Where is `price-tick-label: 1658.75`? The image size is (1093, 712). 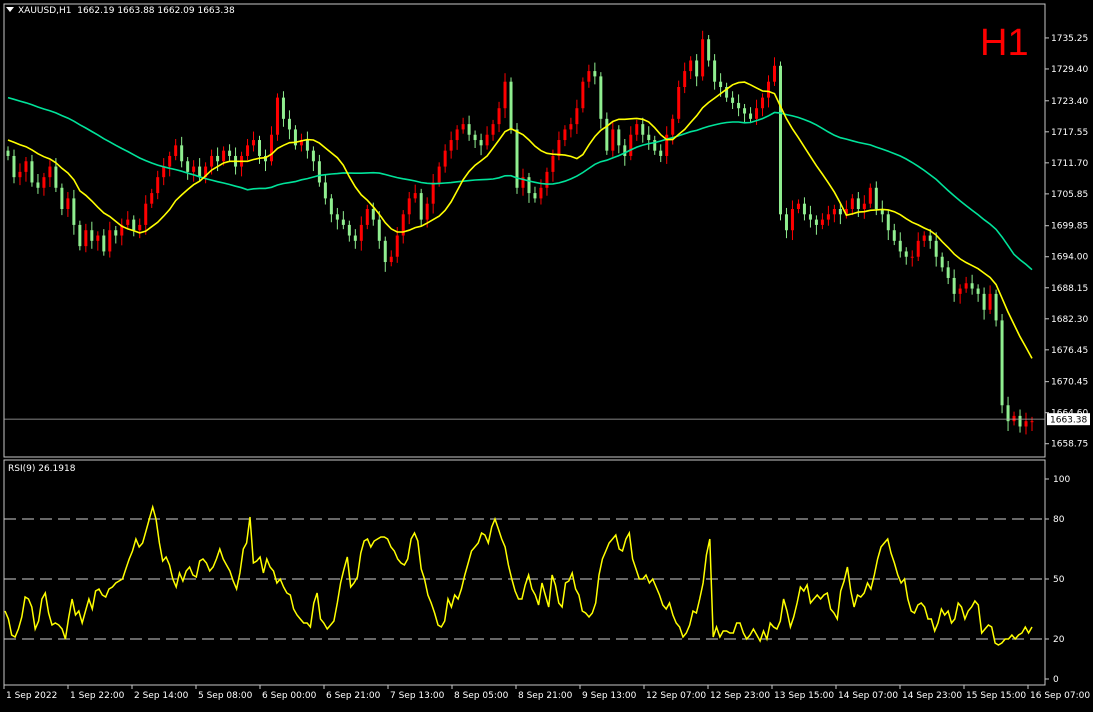 price-tick-label: 1658.75 is located at coordinates (1069, 445).